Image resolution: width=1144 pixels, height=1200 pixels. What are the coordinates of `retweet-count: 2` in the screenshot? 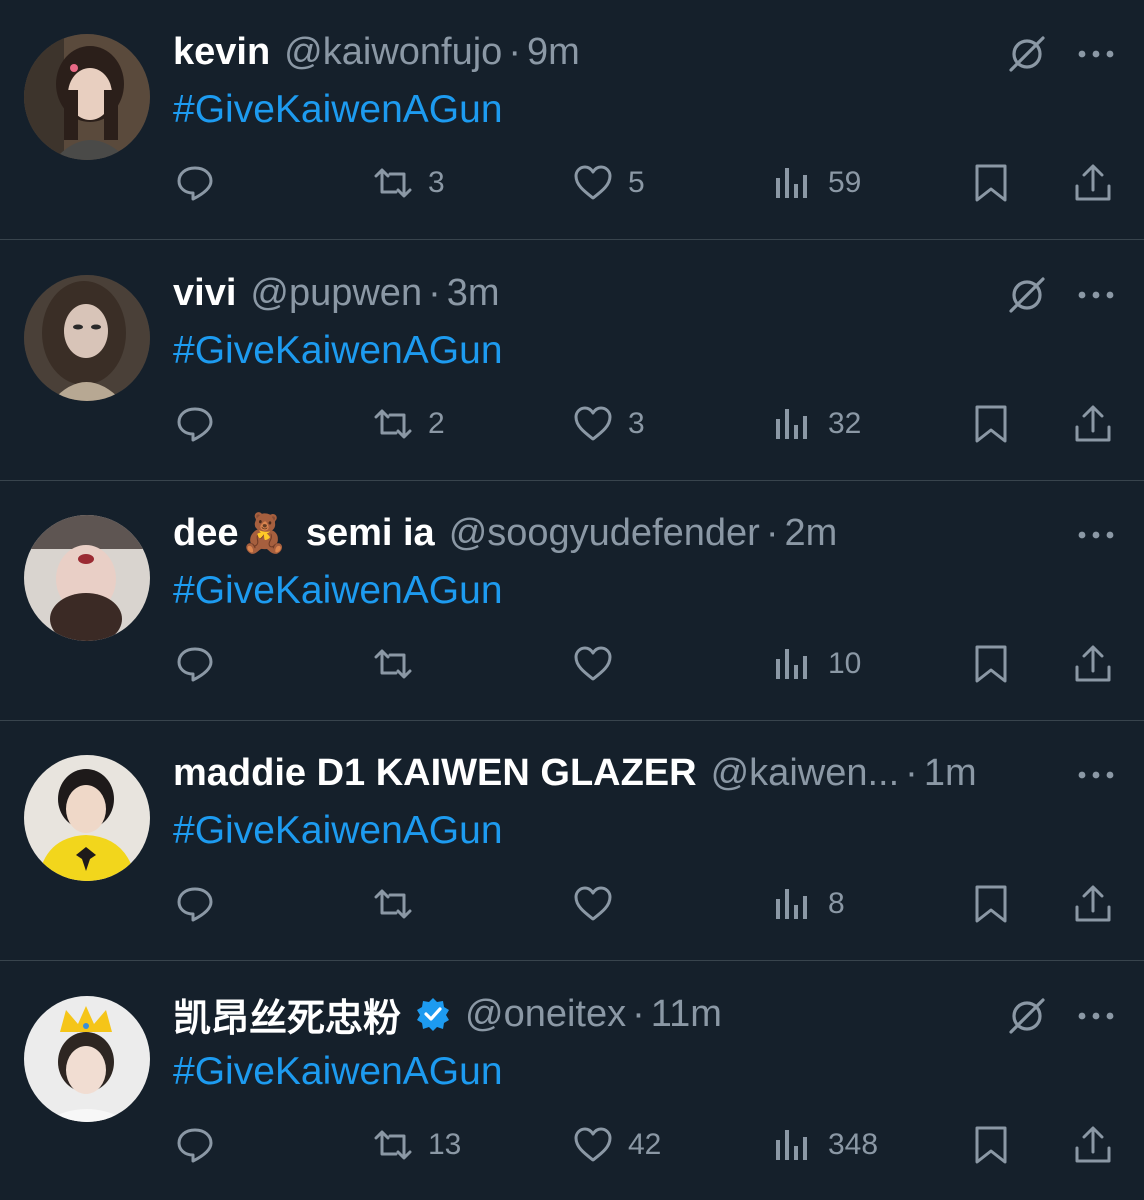 It's located at (436, 423).